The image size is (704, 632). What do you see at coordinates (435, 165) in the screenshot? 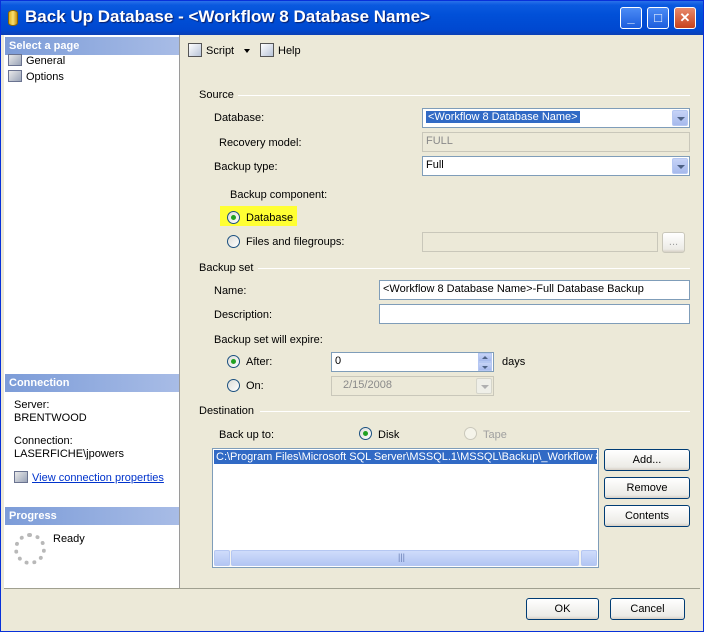
I see `backup-type-value: Full` at bounding box center [435, 165].